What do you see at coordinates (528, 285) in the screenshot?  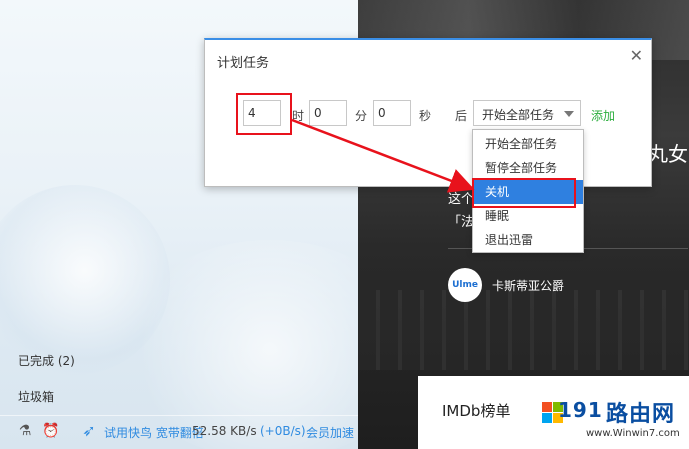 I see `author-name: 卡斯蒂亚公爵` at bounding box center [528, 285].